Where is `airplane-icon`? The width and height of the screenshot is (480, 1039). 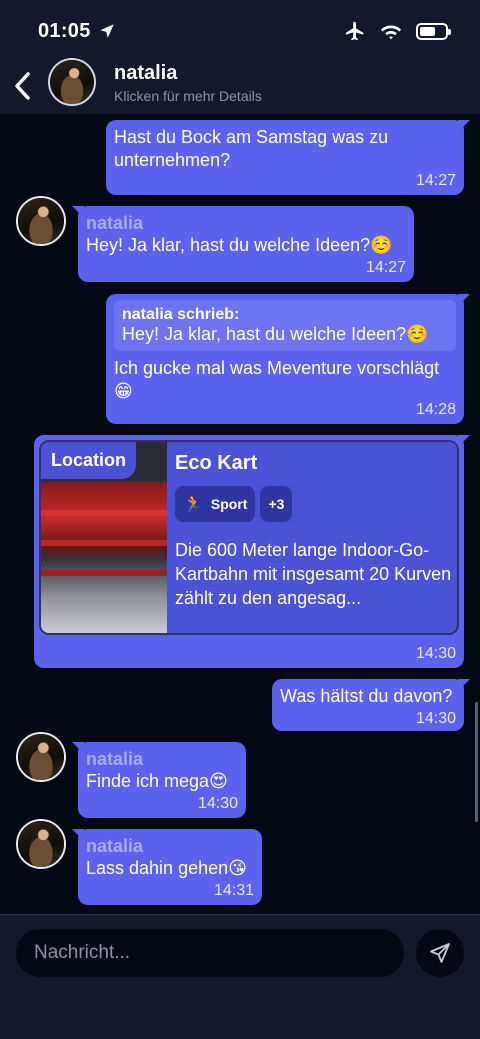
airplane-icon is located at coordinates (354, 31).